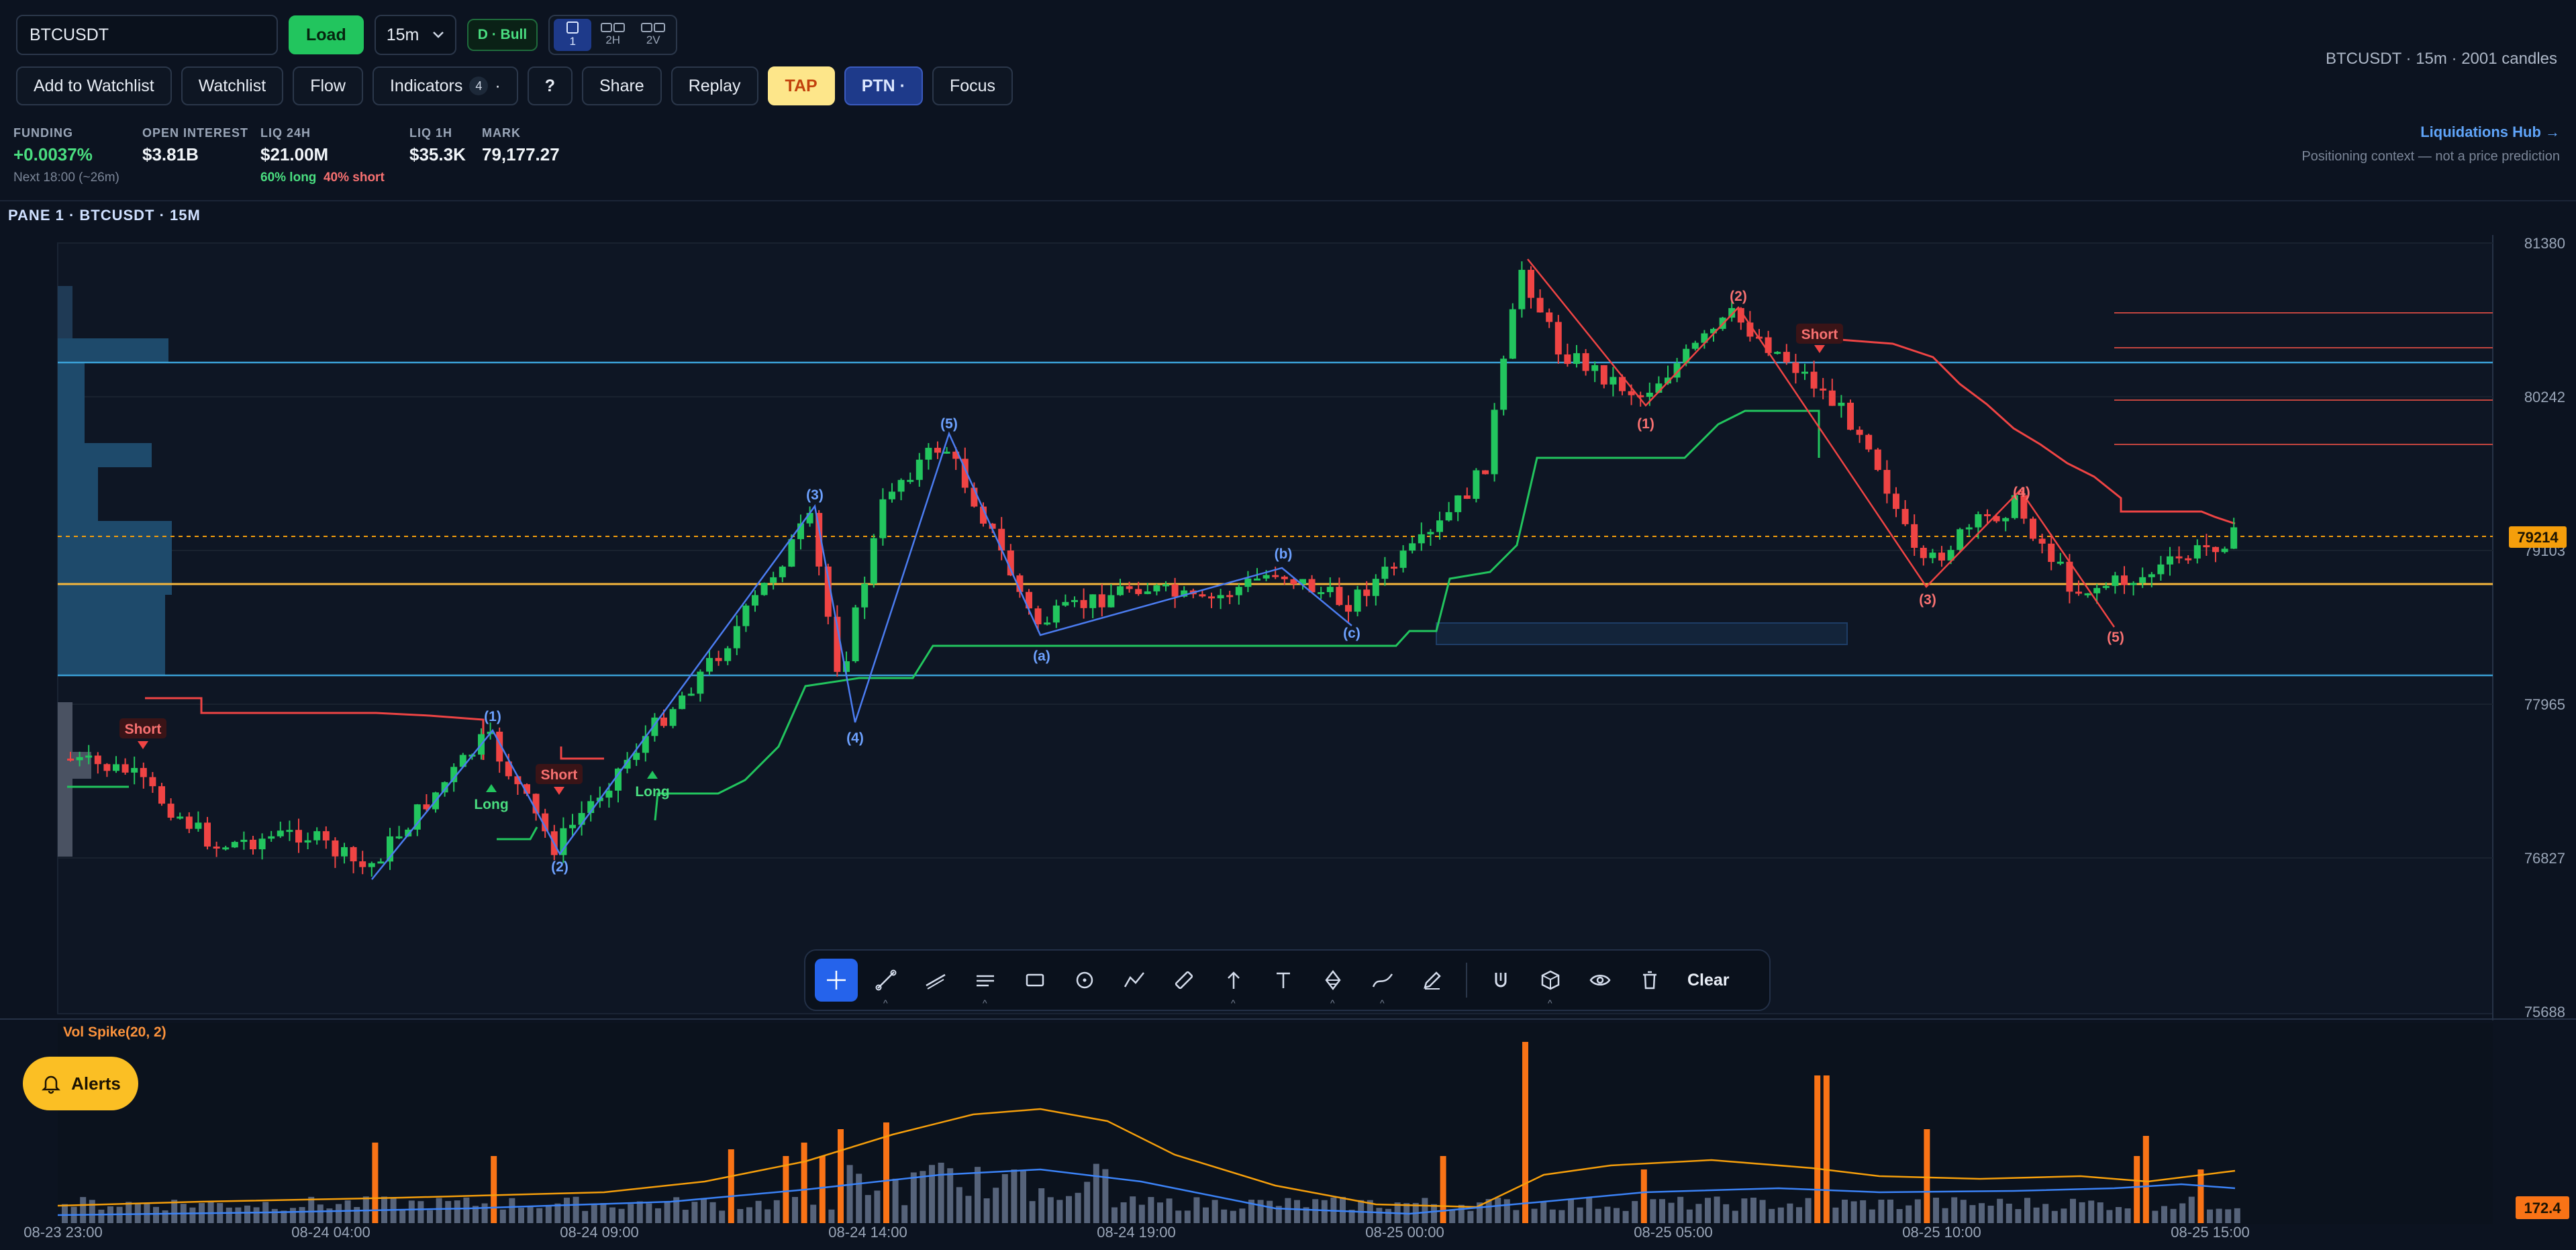 This screenshot has width=2576, height=1250. What do you see at coordinates (1404, 1232) in the screenshot?
I see `time-tick: 08-25 00:00` at bounding box center [1404, 1232].